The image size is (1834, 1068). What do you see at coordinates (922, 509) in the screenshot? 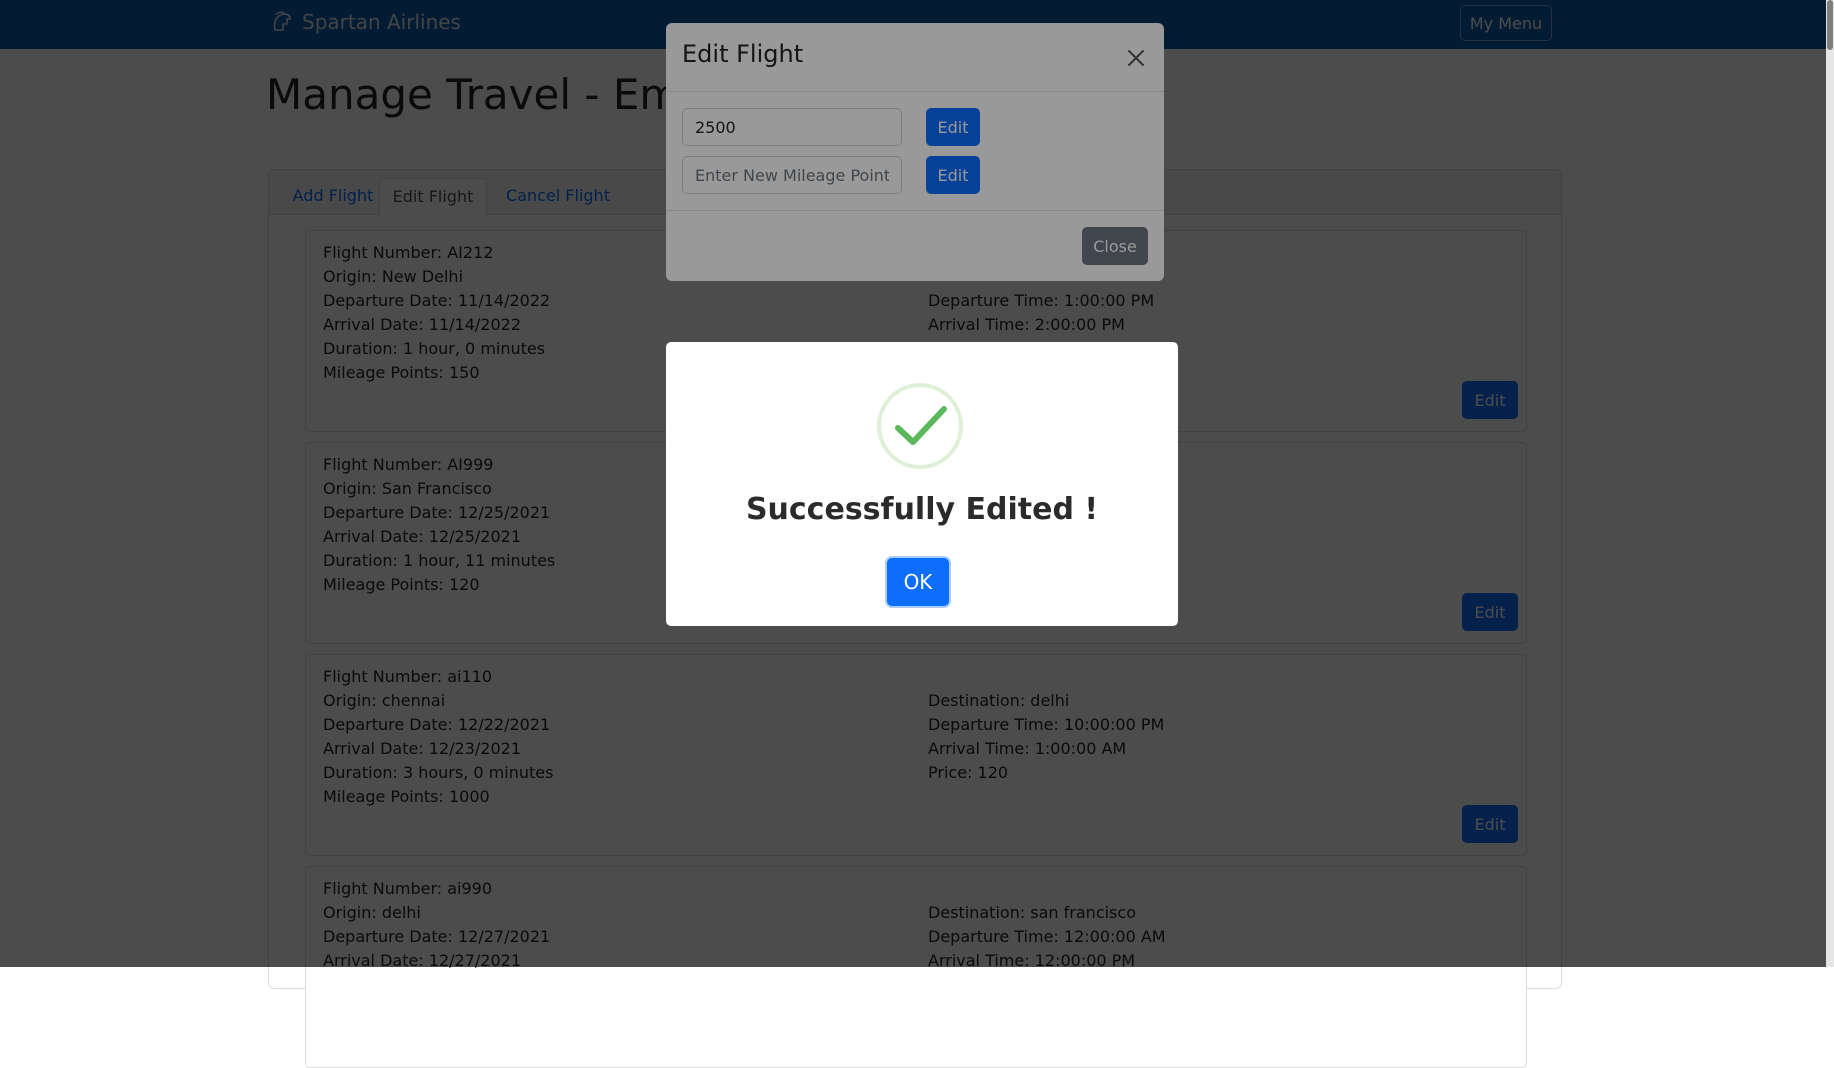
I see `alert-title: Successfully Edited !` at bounding box center [922, 509].